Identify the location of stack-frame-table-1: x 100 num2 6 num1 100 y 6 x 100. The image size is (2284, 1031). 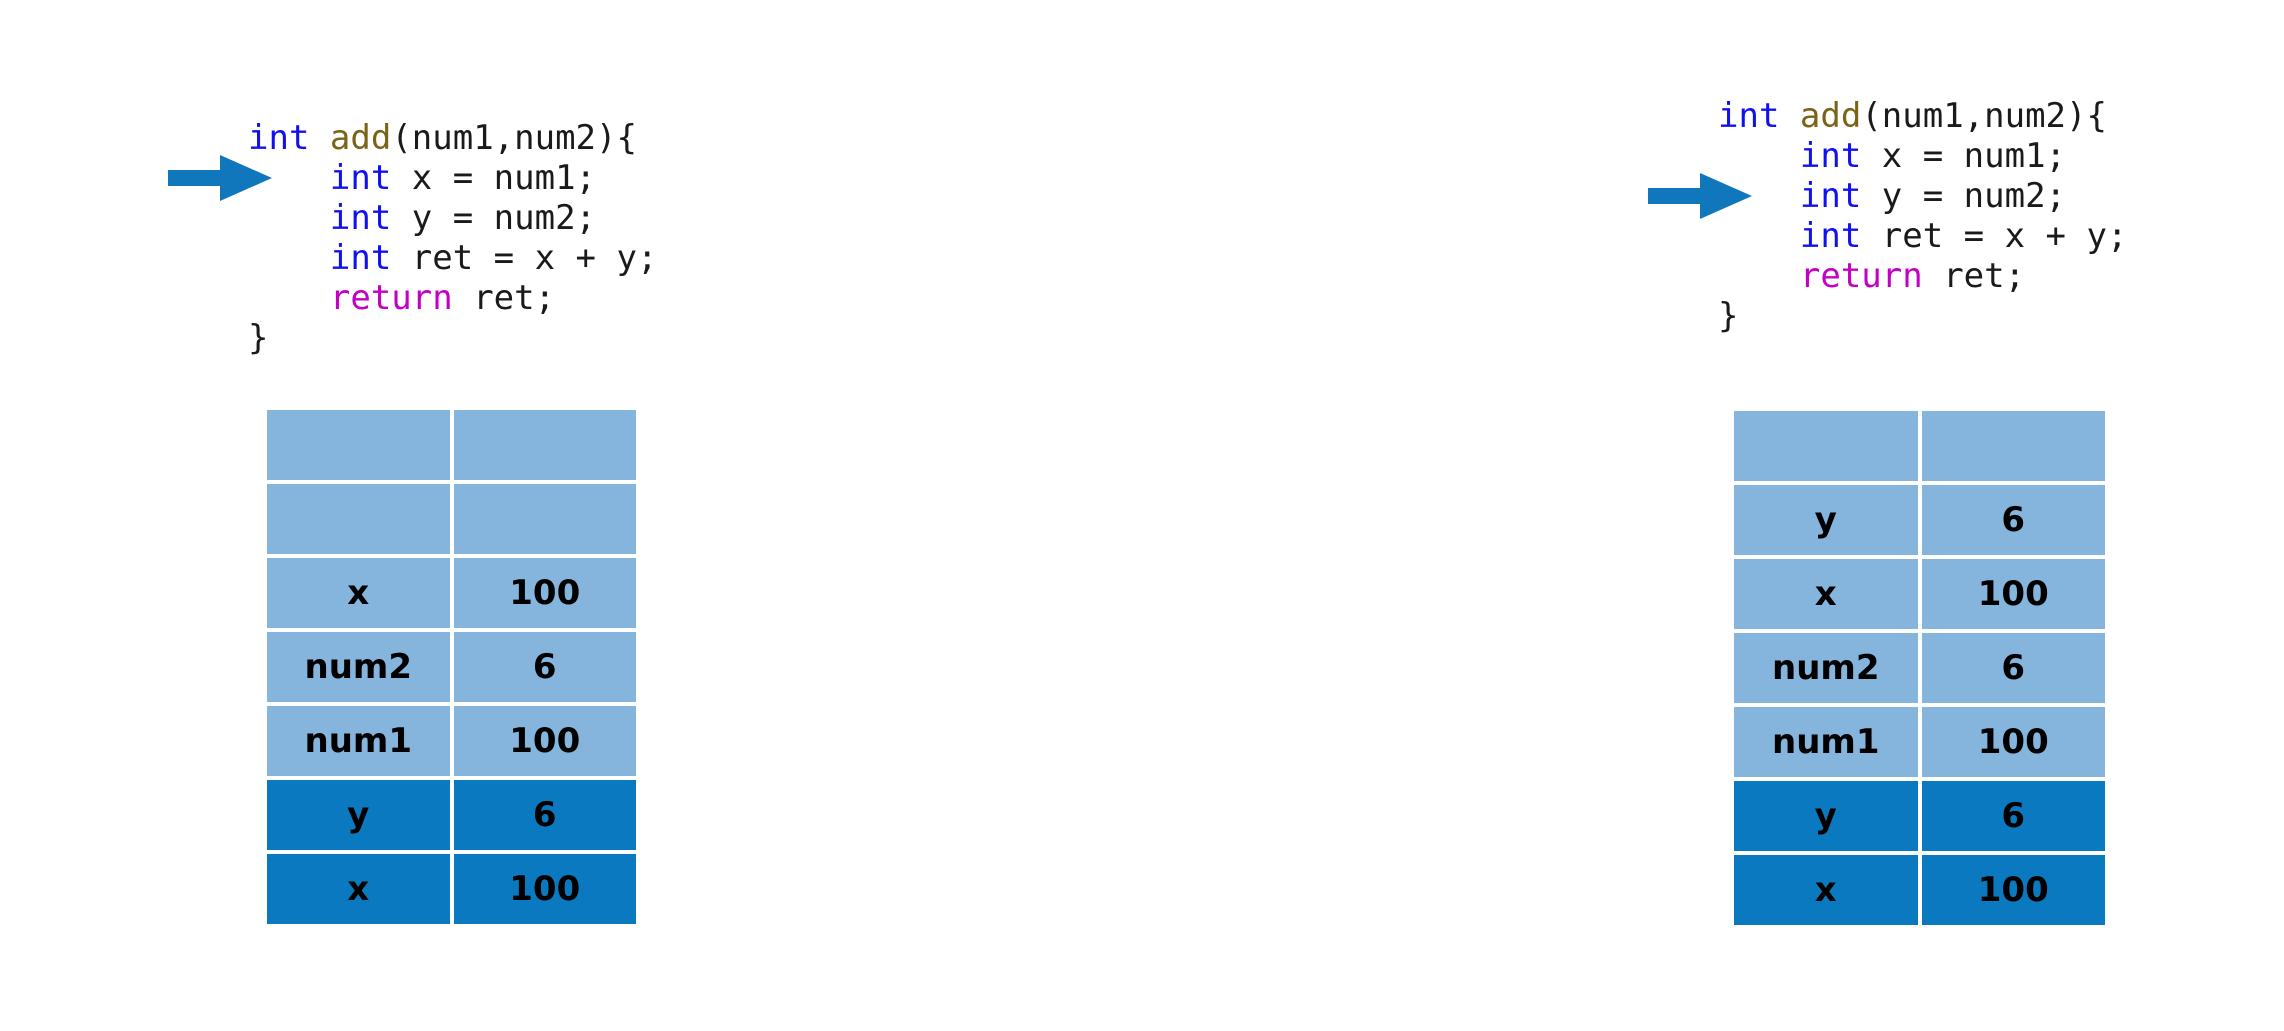
(451, 667).